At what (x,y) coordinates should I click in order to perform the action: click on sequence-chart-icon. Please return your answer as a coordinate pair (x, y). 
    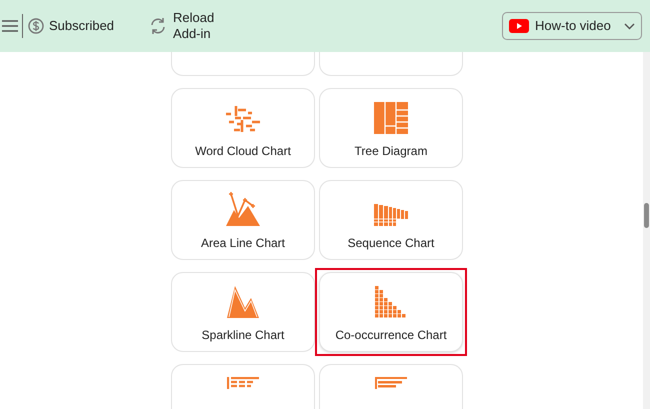
    Looking at the image, I should click on (391, 215).